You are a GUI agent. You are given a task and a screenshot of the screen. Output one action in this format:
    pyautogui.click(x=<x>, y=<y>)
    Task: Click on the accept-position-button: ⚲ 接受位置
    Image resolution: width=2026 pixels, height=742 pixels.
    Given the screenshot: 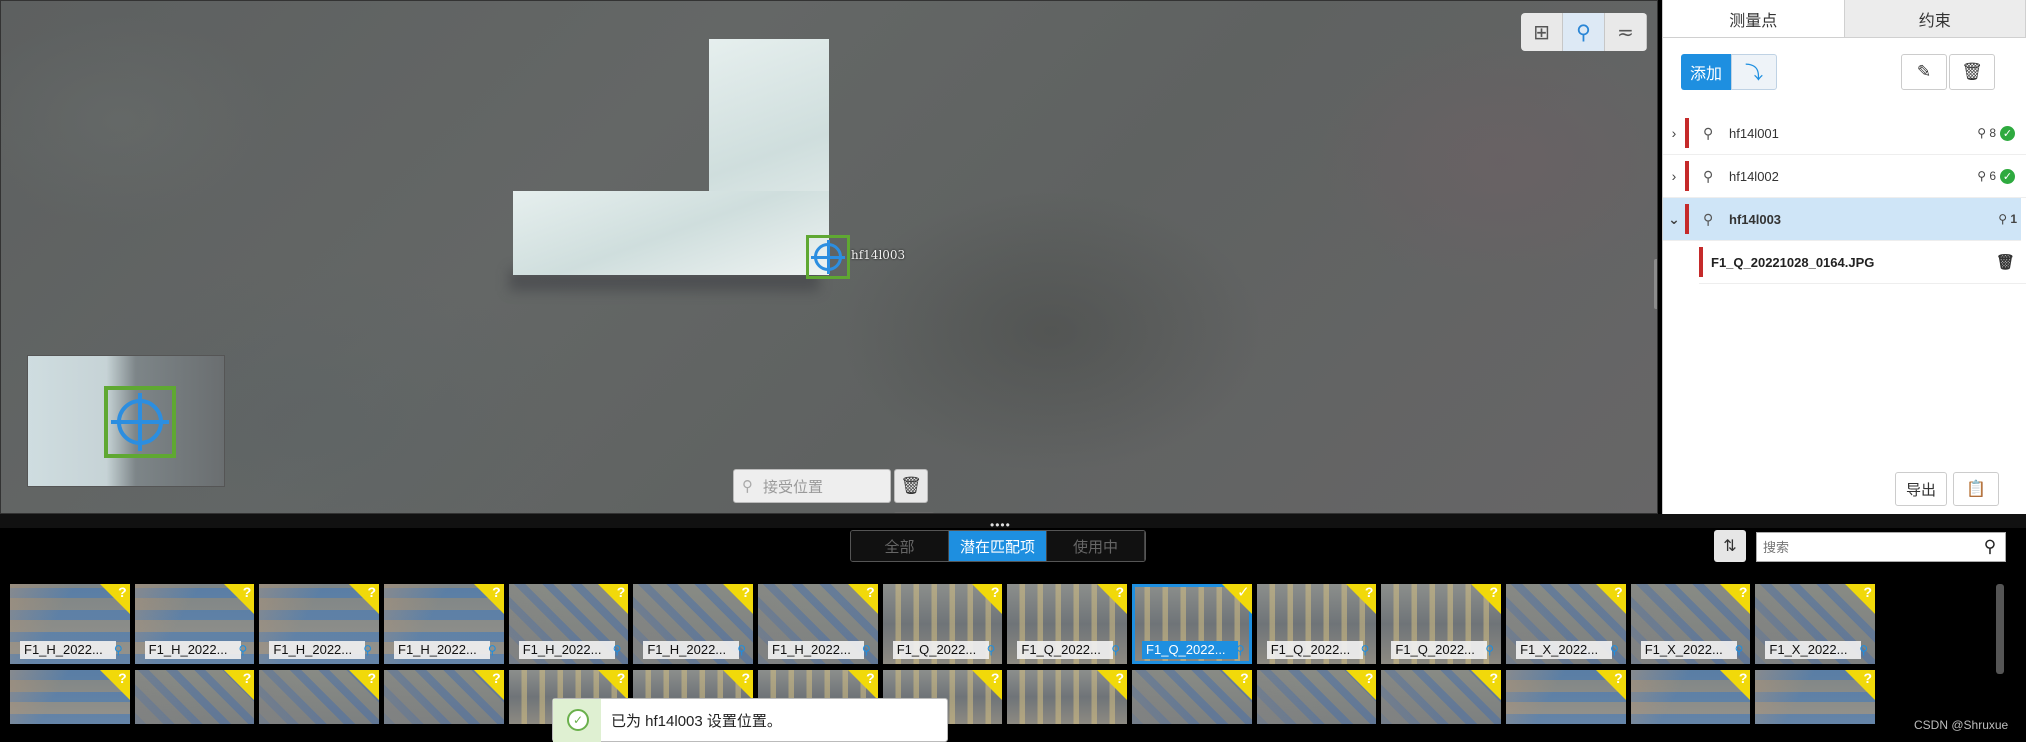 What is the action you would take?
    pyautogui.click(x=812, y=486)
    